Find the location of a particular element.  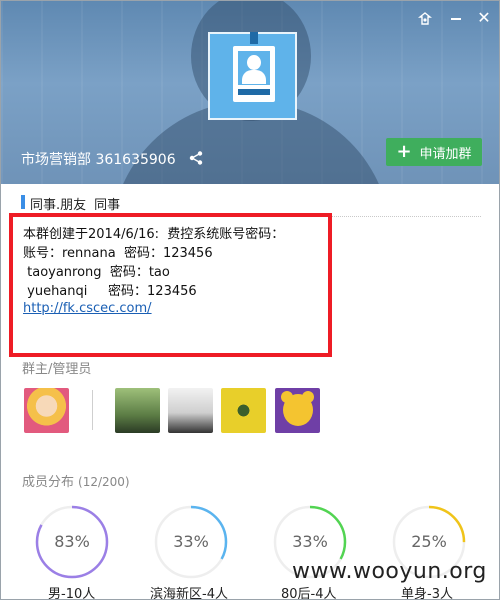

stat-label: 80后-4人 is located at coordinates (309, 593).